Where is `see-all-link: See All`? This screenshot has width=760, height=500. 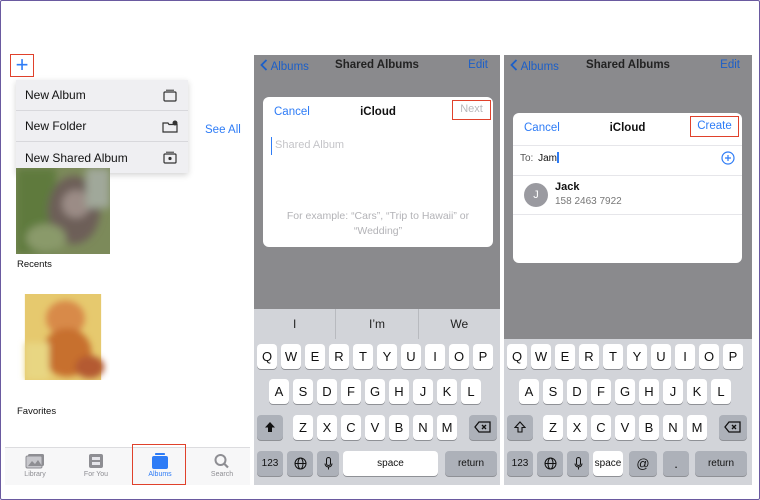
see-all-link: See All is located at coordinates (223, 130).